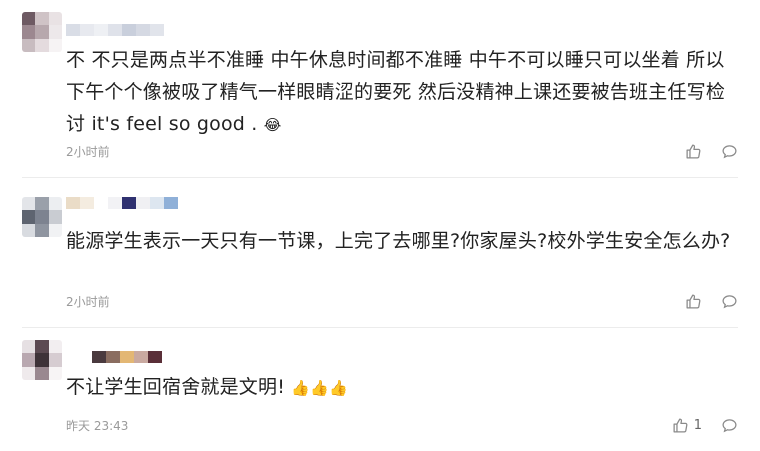 The height and width of the screenshot is (451, 760). I want to click on comment-text: 不让学生回宿舍就是文明! 👍👍👍, so click(402, 387).